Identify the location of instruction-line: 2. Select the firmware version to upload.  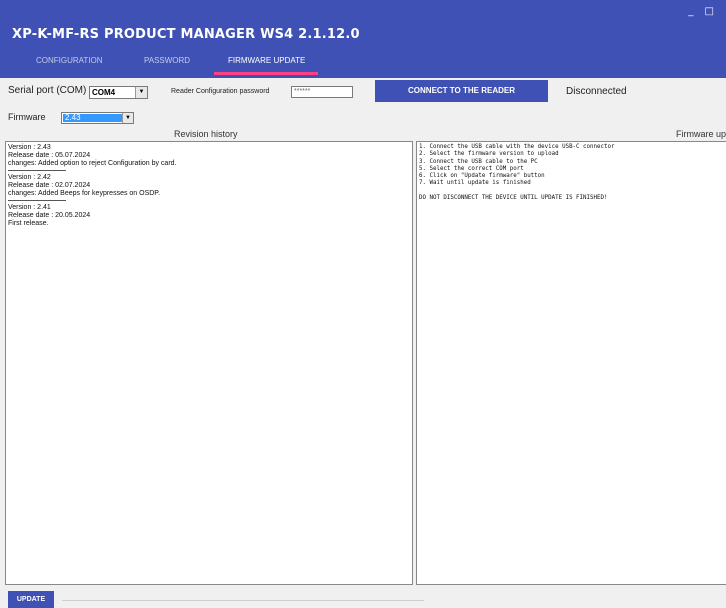
(489, 154).